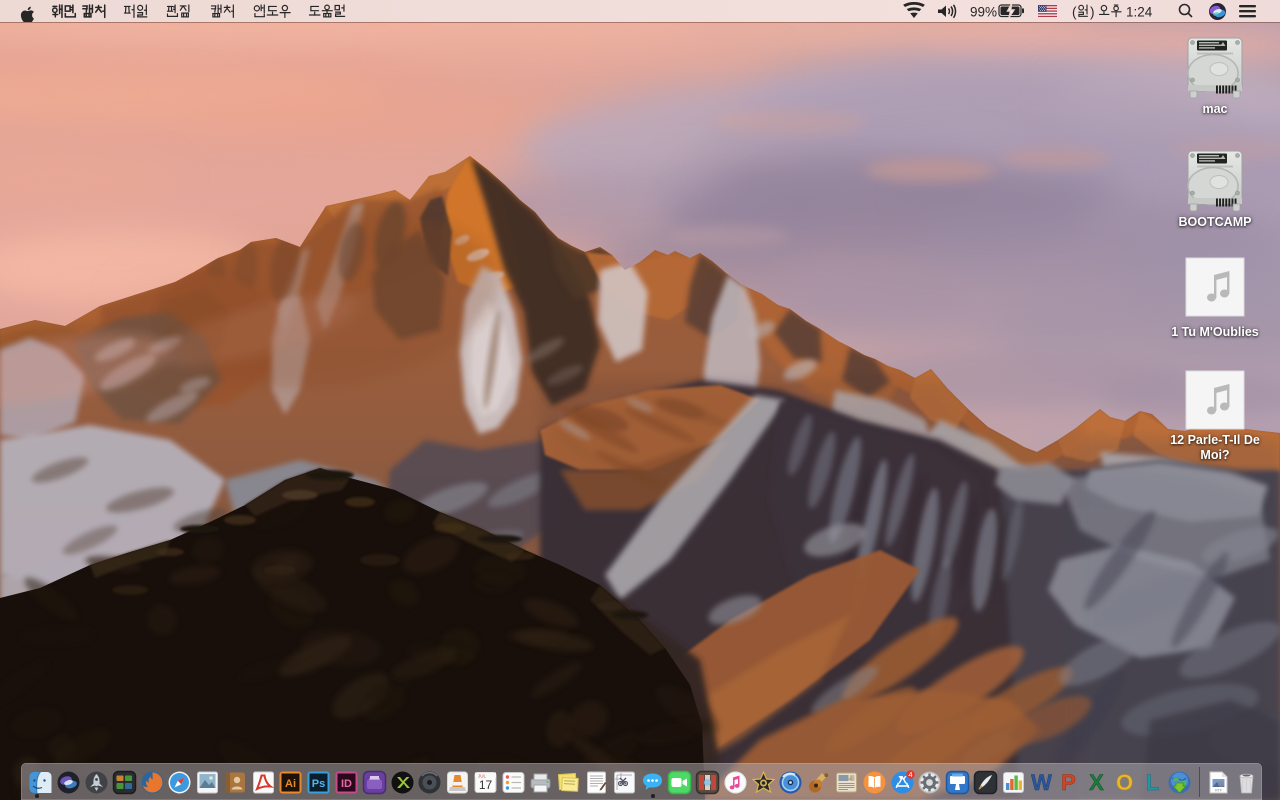  Describe the element at coordinates (1151, 782) in the screenshot. I see `svg-text: L` at that location.